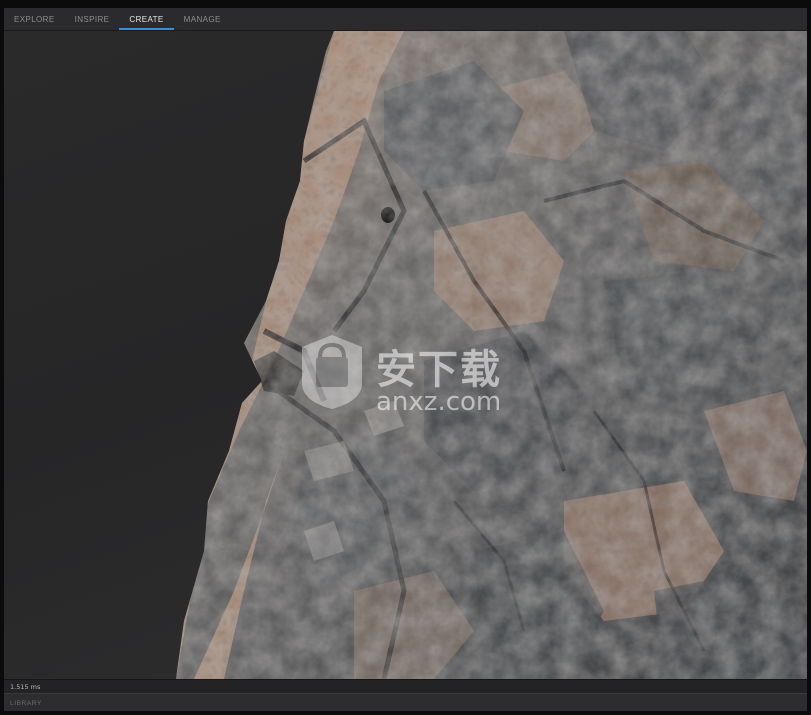 This screenshot has width=811, height=715. I want to click on library-panel-header: LIBRARY, so click(405, 702).